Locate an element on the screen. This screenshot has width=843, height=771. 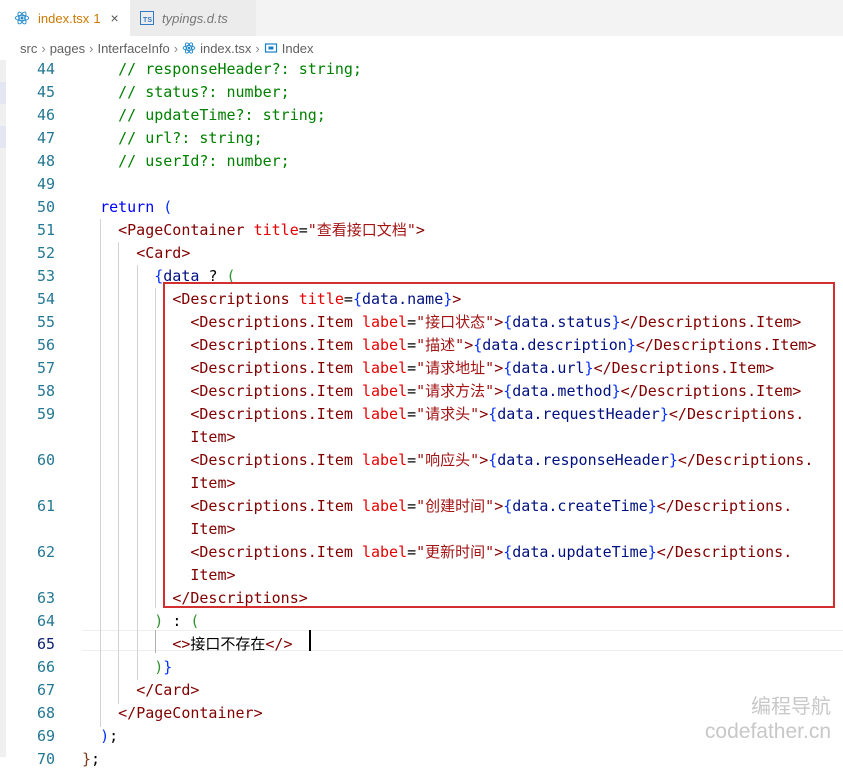
breadcrumb-item-symbol: Index is located at coordinates (298, 48).